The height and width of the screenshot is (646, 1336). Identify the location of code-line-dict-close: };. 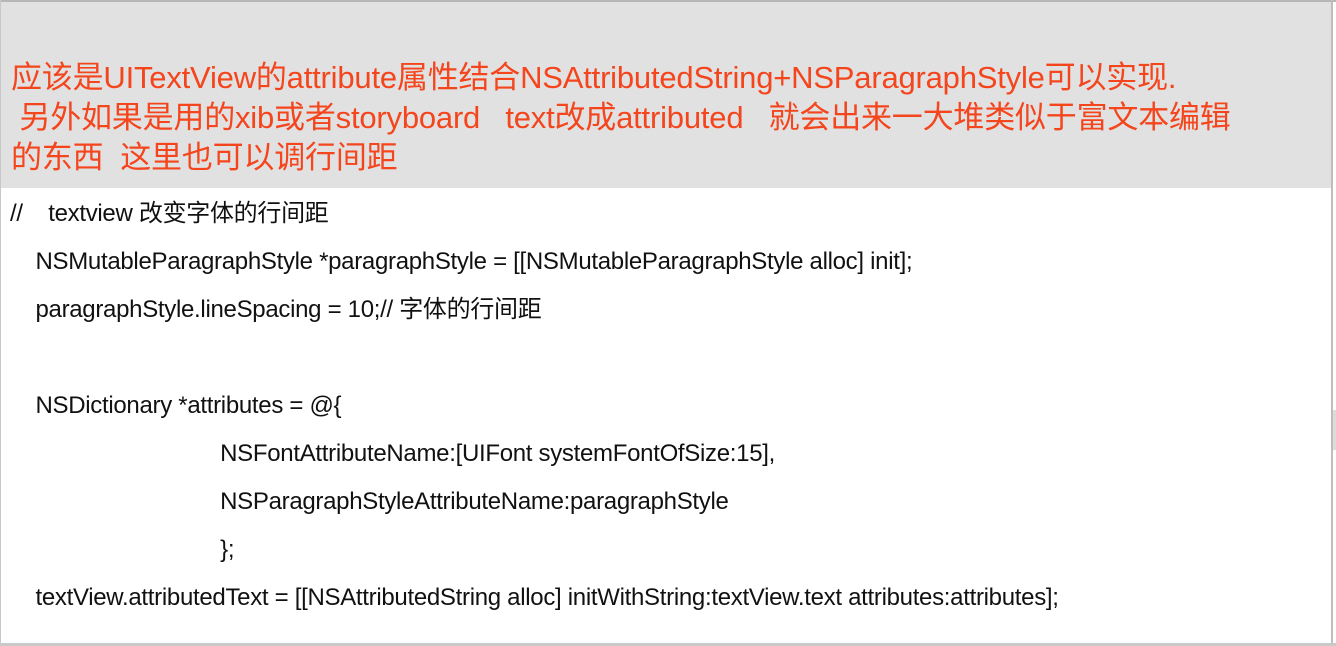
(122, 549).